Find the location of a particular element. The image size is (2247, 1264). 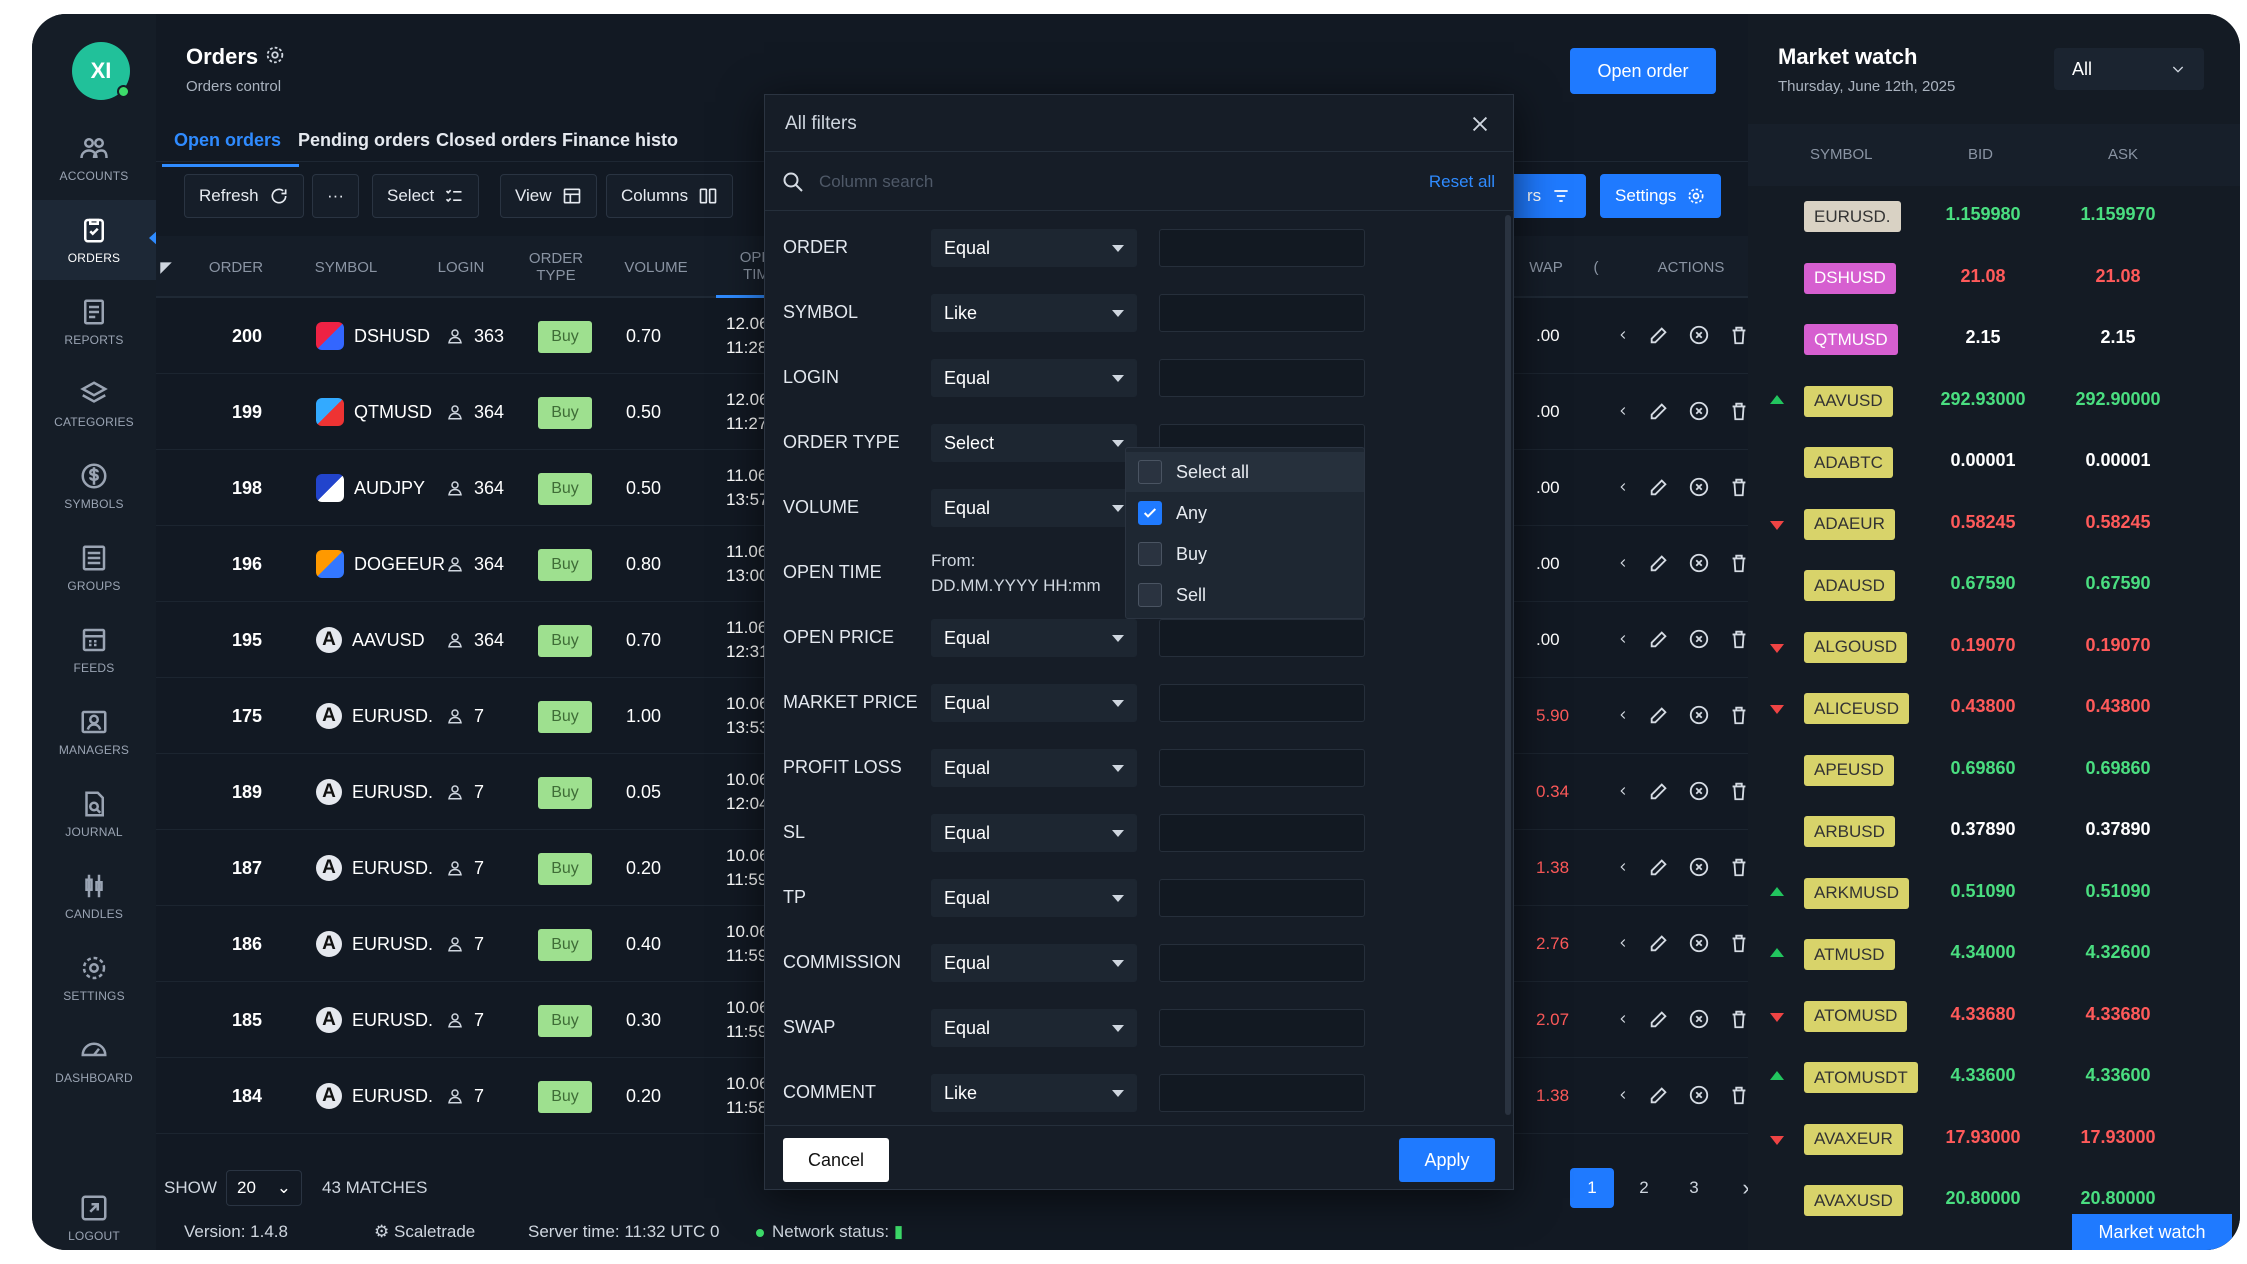

filter-operator-select: Select is located at coordinates (1034, 443).